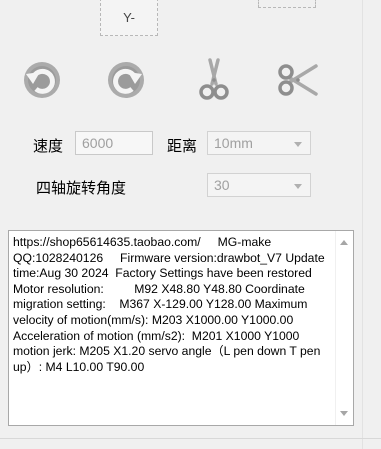 This screenshot has height=449, width=381. Describe the element at coordinates (81, 188) in the screenshot. I see `rotation-angle-label: 四轴旋转角度` at that location.